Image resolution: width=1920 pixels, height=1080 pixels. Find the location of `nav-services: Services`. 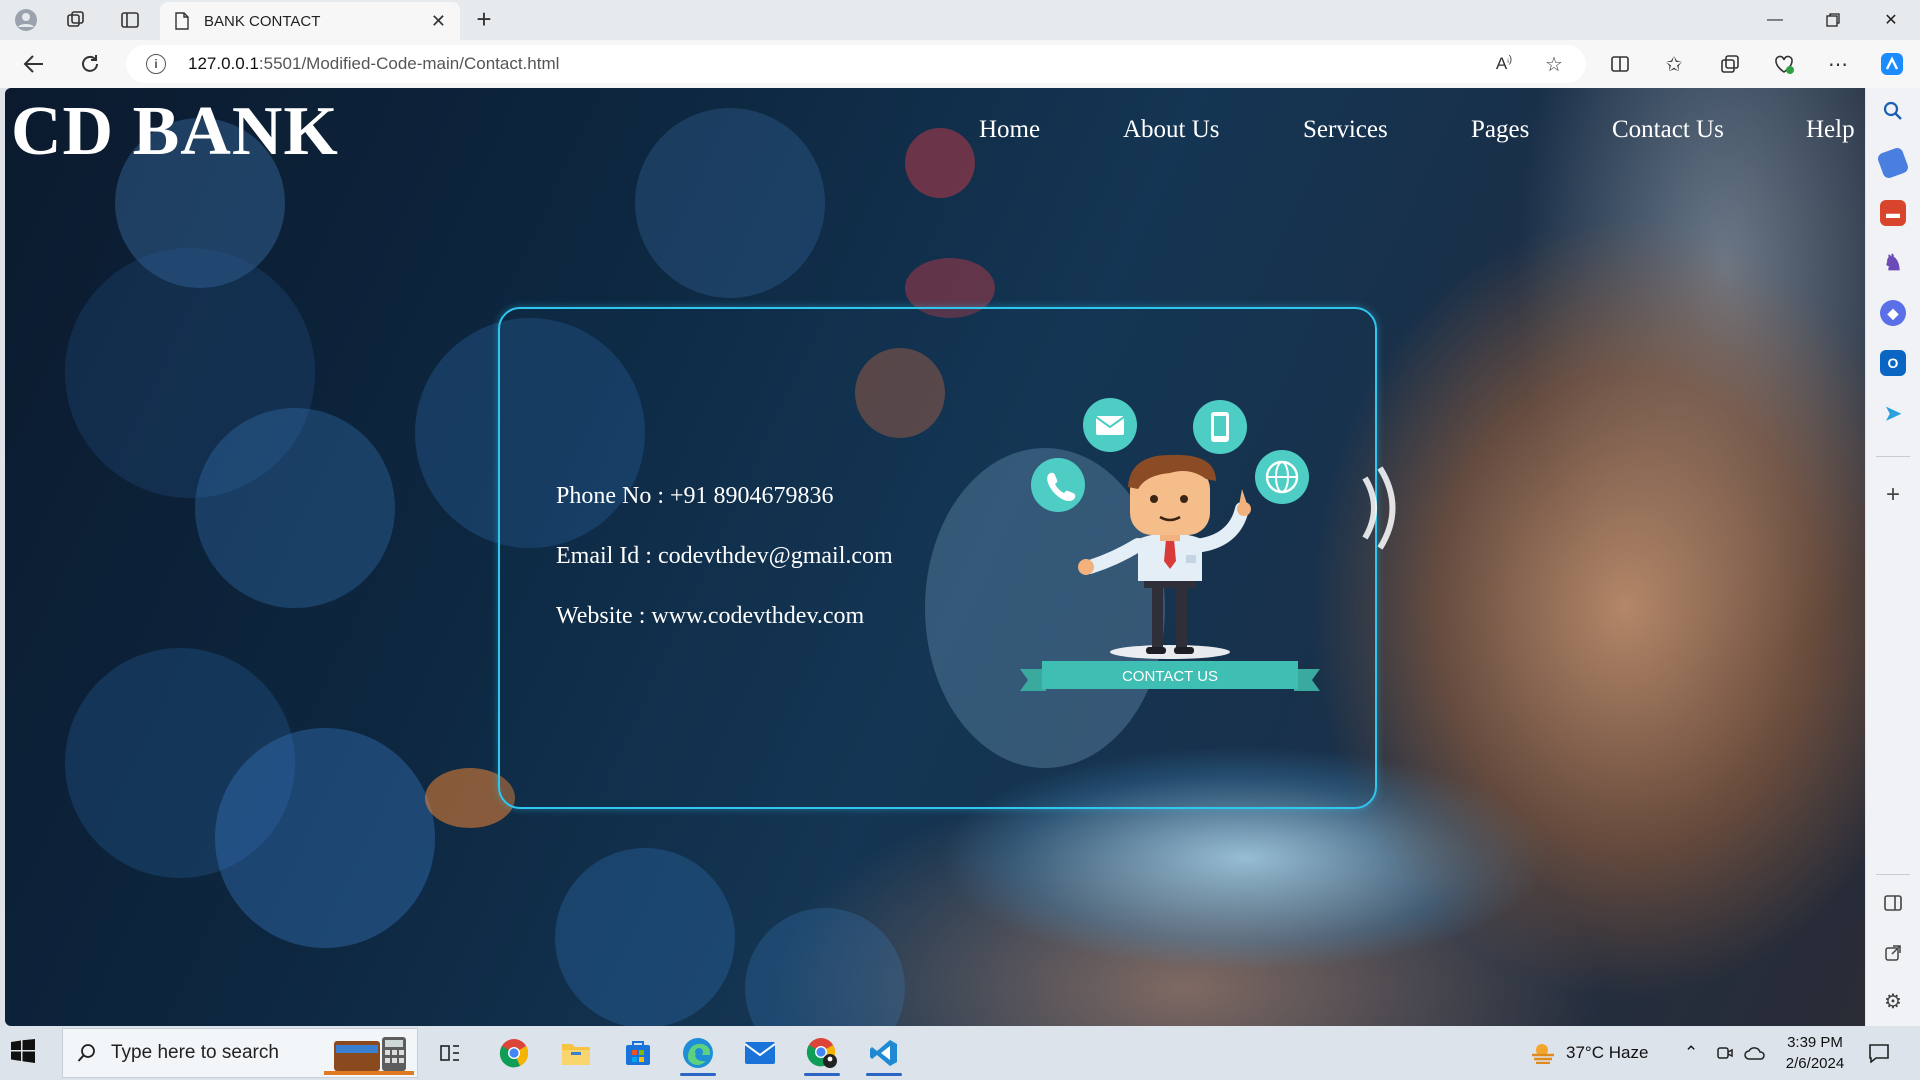

nav-services: Services is located at coordinates (1345, 130).